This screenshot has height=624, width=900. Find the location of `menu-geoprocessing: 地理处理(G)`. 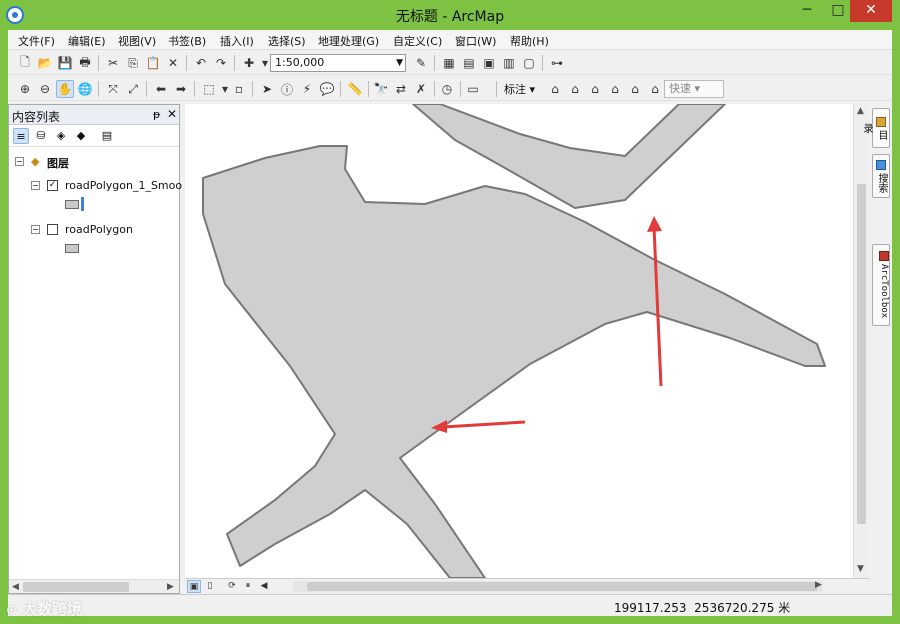

menu-geoprocessing: 地理处理(G) is located at coordinates (348, 41).